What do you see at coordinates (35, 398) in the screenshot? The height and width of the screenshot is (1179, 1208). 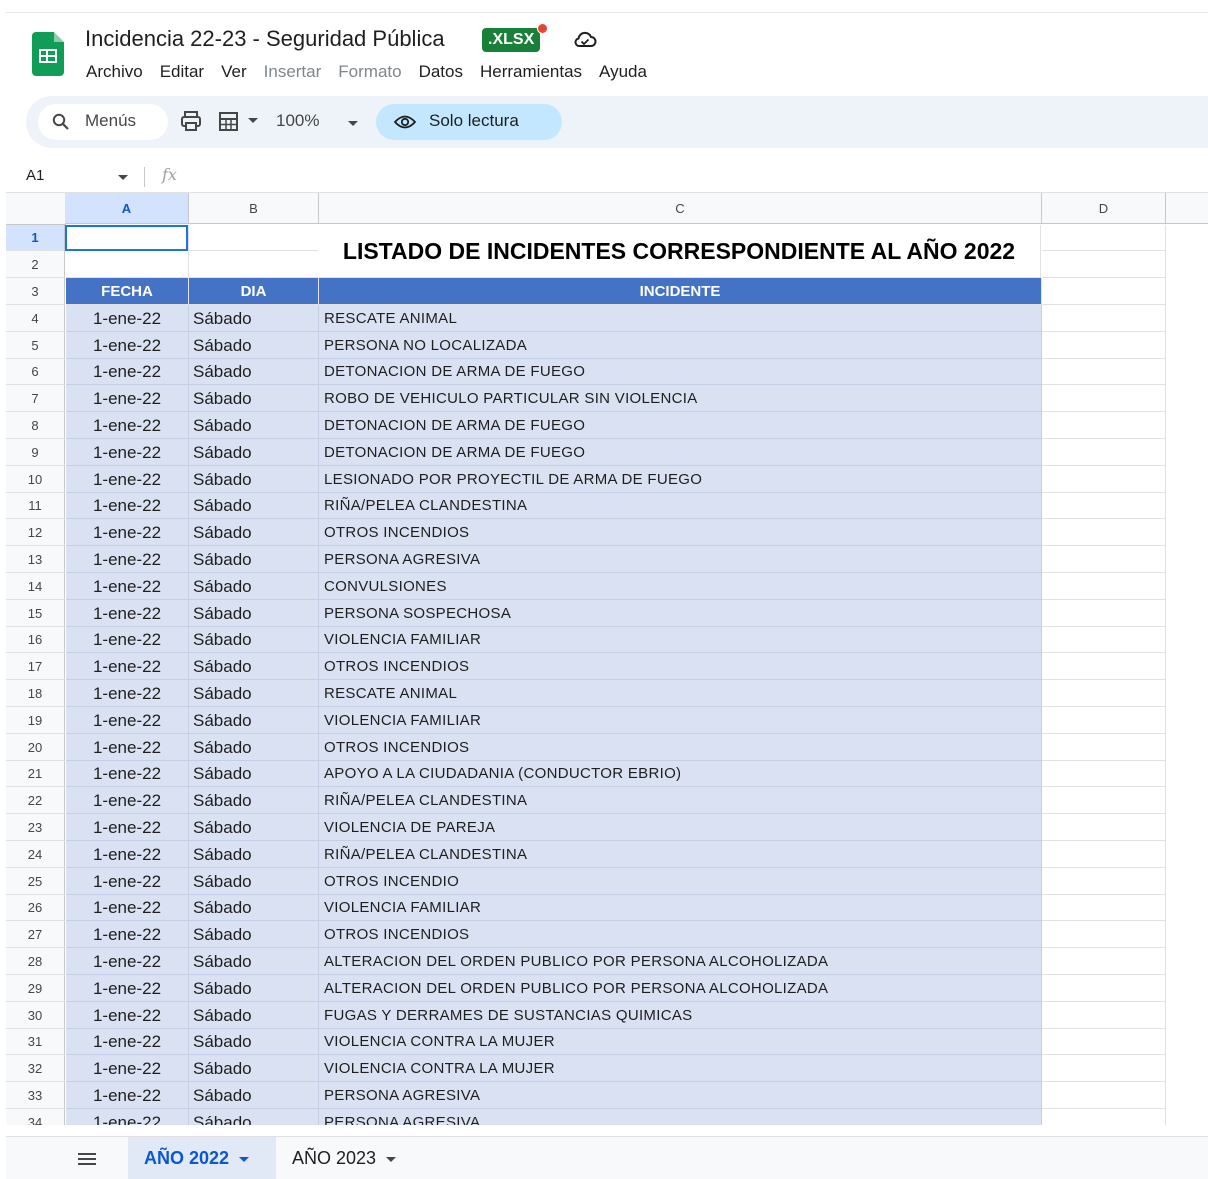 I see `row-header: 7` at bounding box center [35, 398].